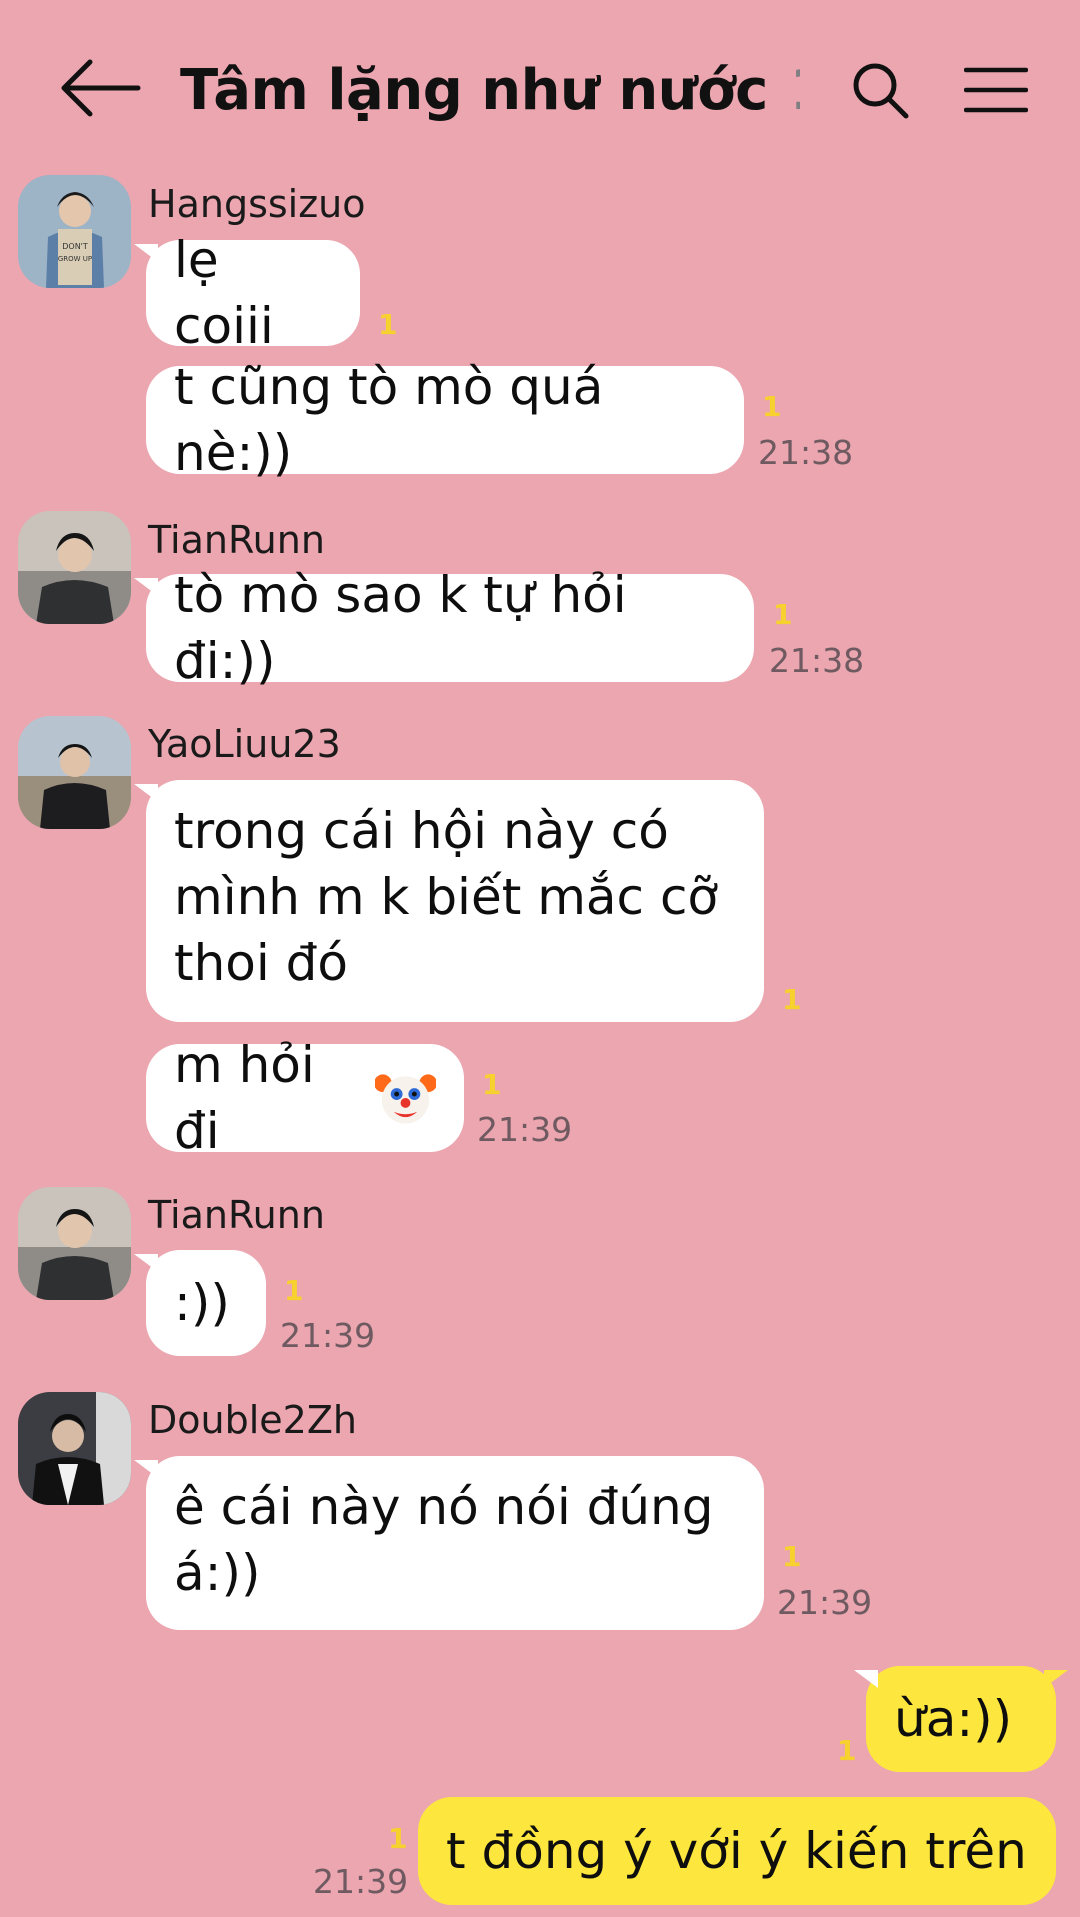 This screenshot has width=1080, height=1917. What do you see at coordinates (247, 293) in the screenshot?
I see `message-bubble: lẹ coiii` at bounding box center [247, 293].